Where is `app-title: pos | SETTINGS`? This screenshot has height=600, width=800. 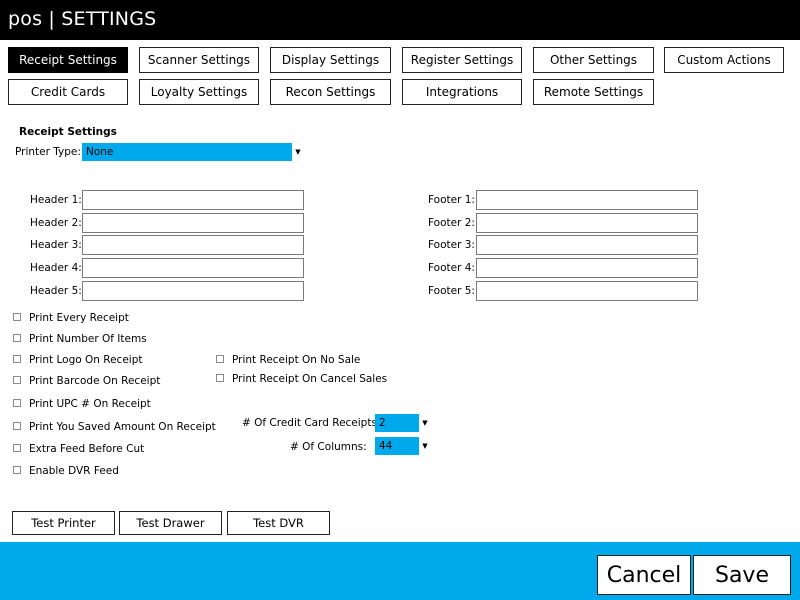 app-title: pos | SETTINGS is located at coordinates (82, 19).